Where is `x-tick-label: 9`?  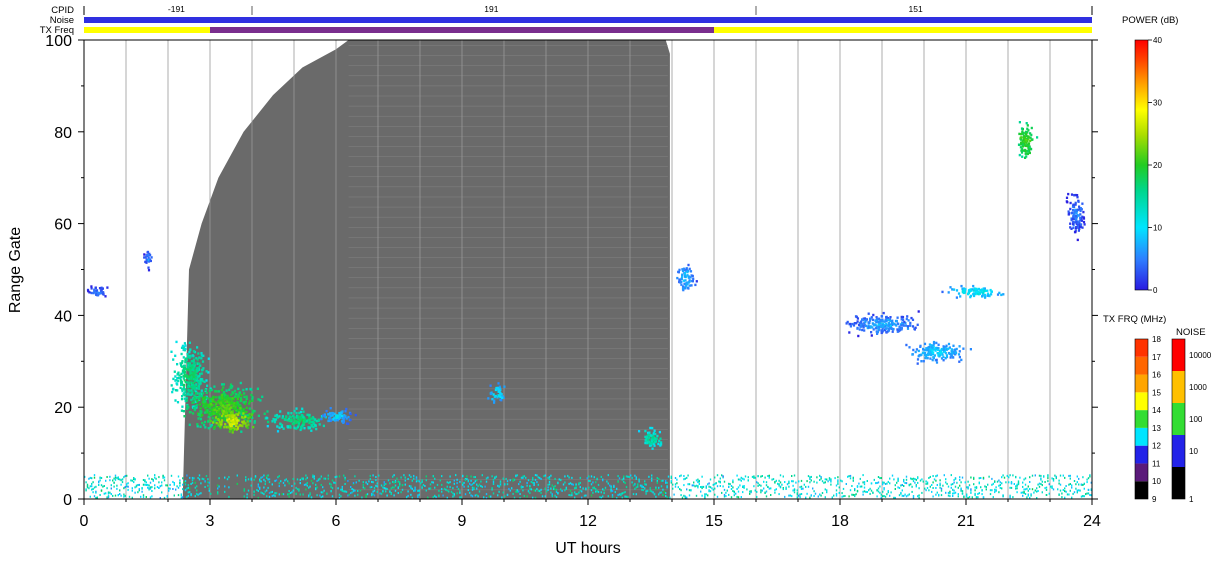
x-tick-label: 9 is located at coordinates (462, 521).